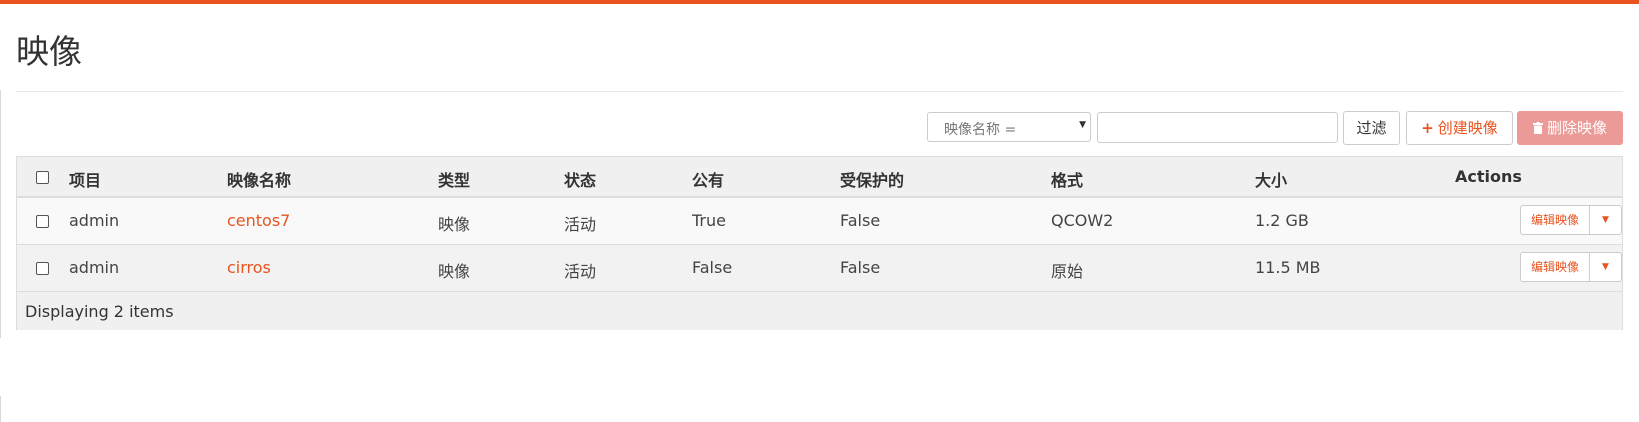  I want to click on image-name-link: centos7, so click(258, 220).